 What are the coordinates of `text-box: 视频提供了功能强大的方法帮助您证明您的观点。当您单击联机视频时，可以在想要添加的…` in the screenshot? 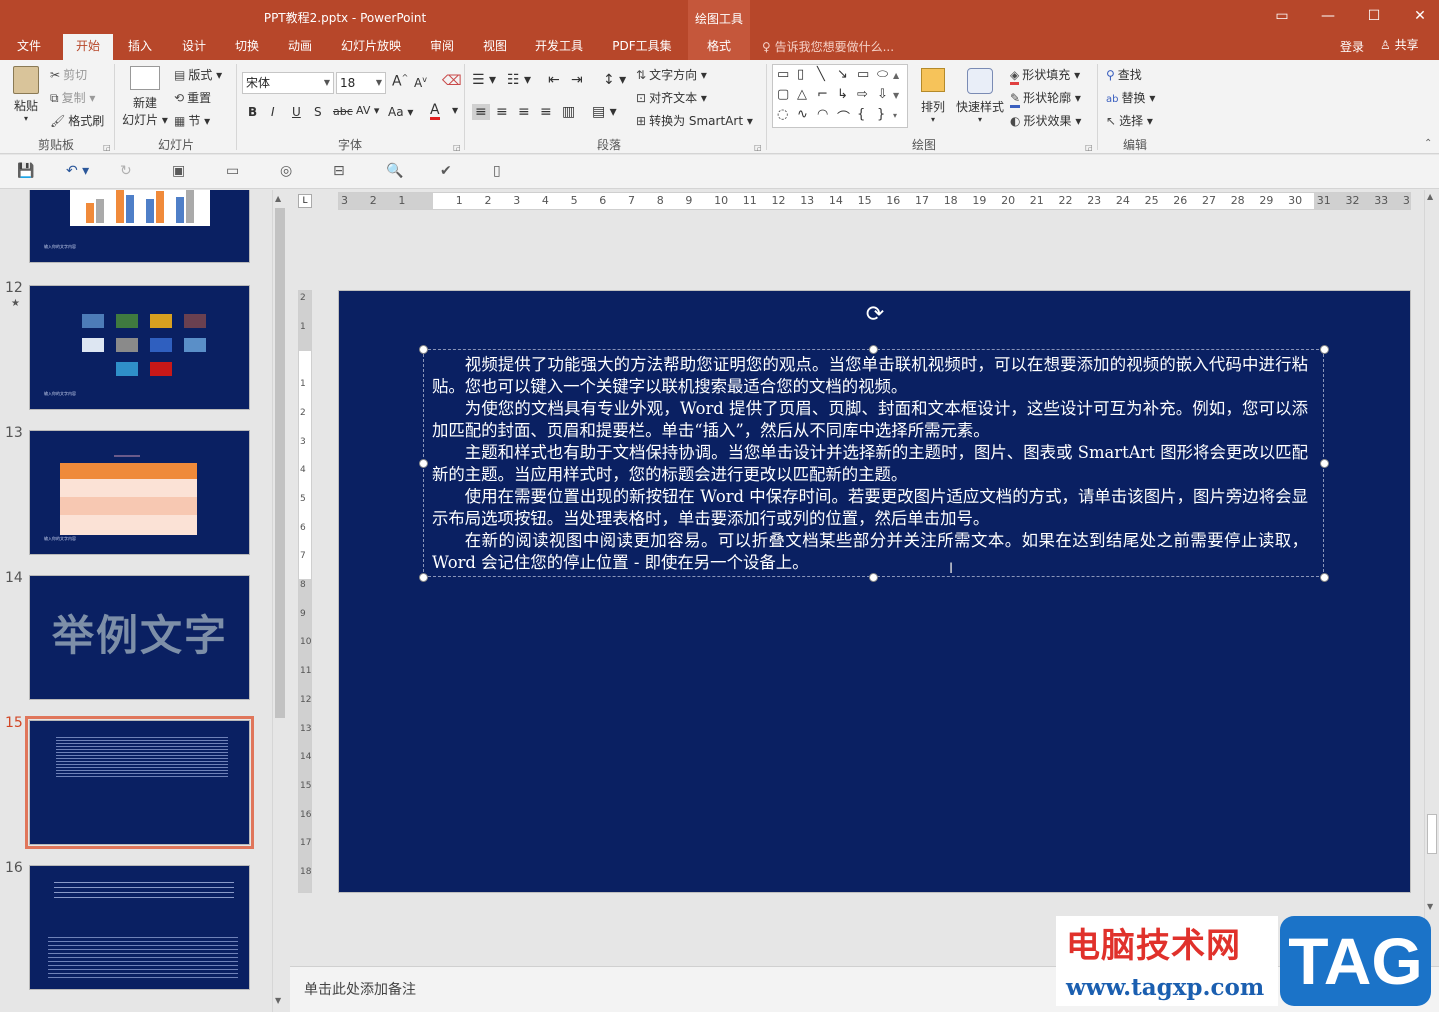 It's located at (874, 463).